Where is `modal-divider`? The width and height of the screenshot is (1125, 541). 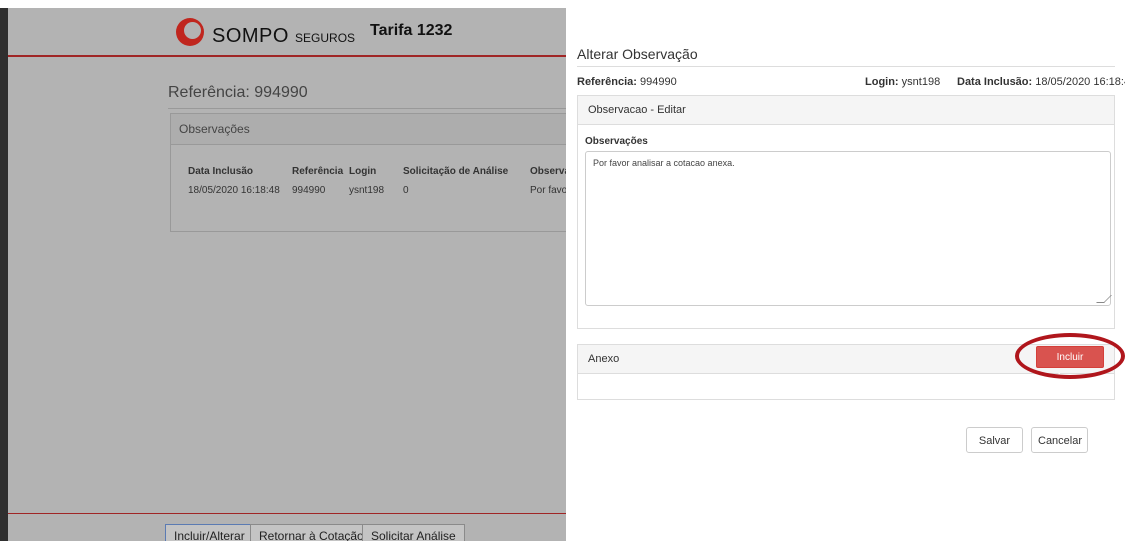 modal-divider is located at coordinates (846, 66).